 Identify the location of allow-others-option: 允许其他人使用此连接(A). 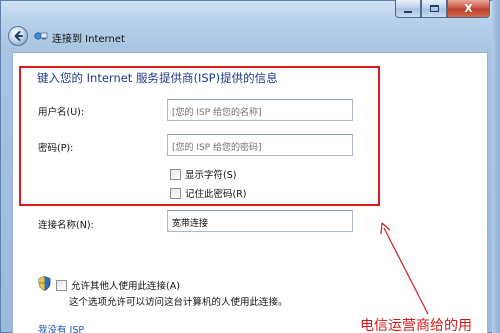
(118, 285).